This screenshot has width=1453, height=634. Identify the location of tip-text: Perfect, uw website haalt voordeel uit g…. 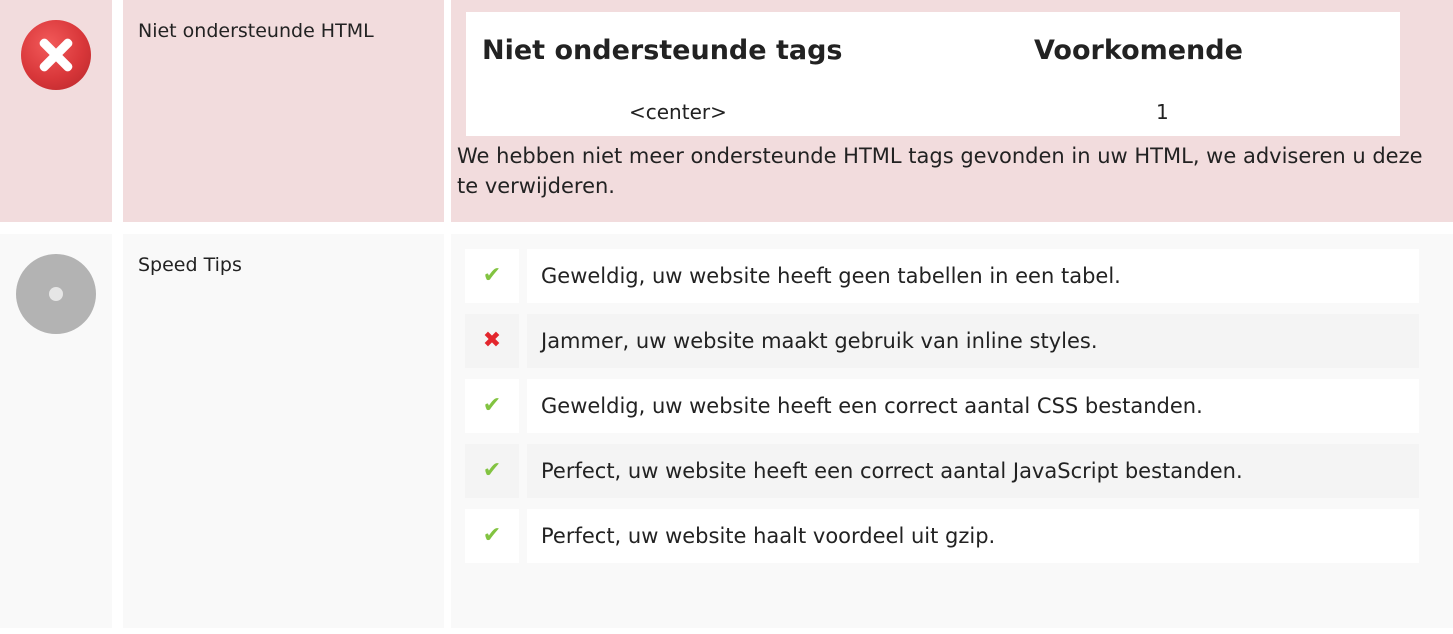
(973, 536).